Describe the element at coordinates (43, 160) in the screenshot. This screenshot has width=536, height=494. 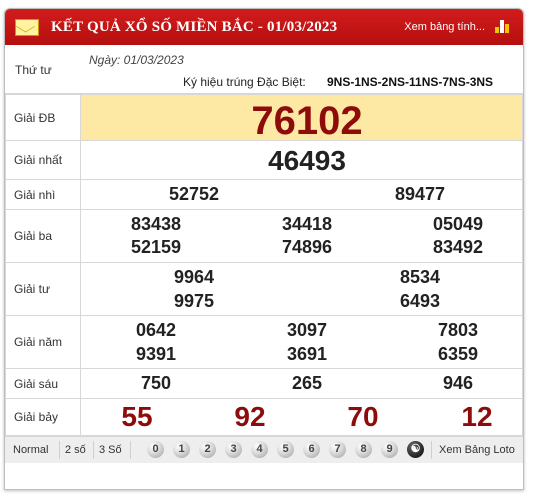
I see `prize-label: Giải nhất` at that location.